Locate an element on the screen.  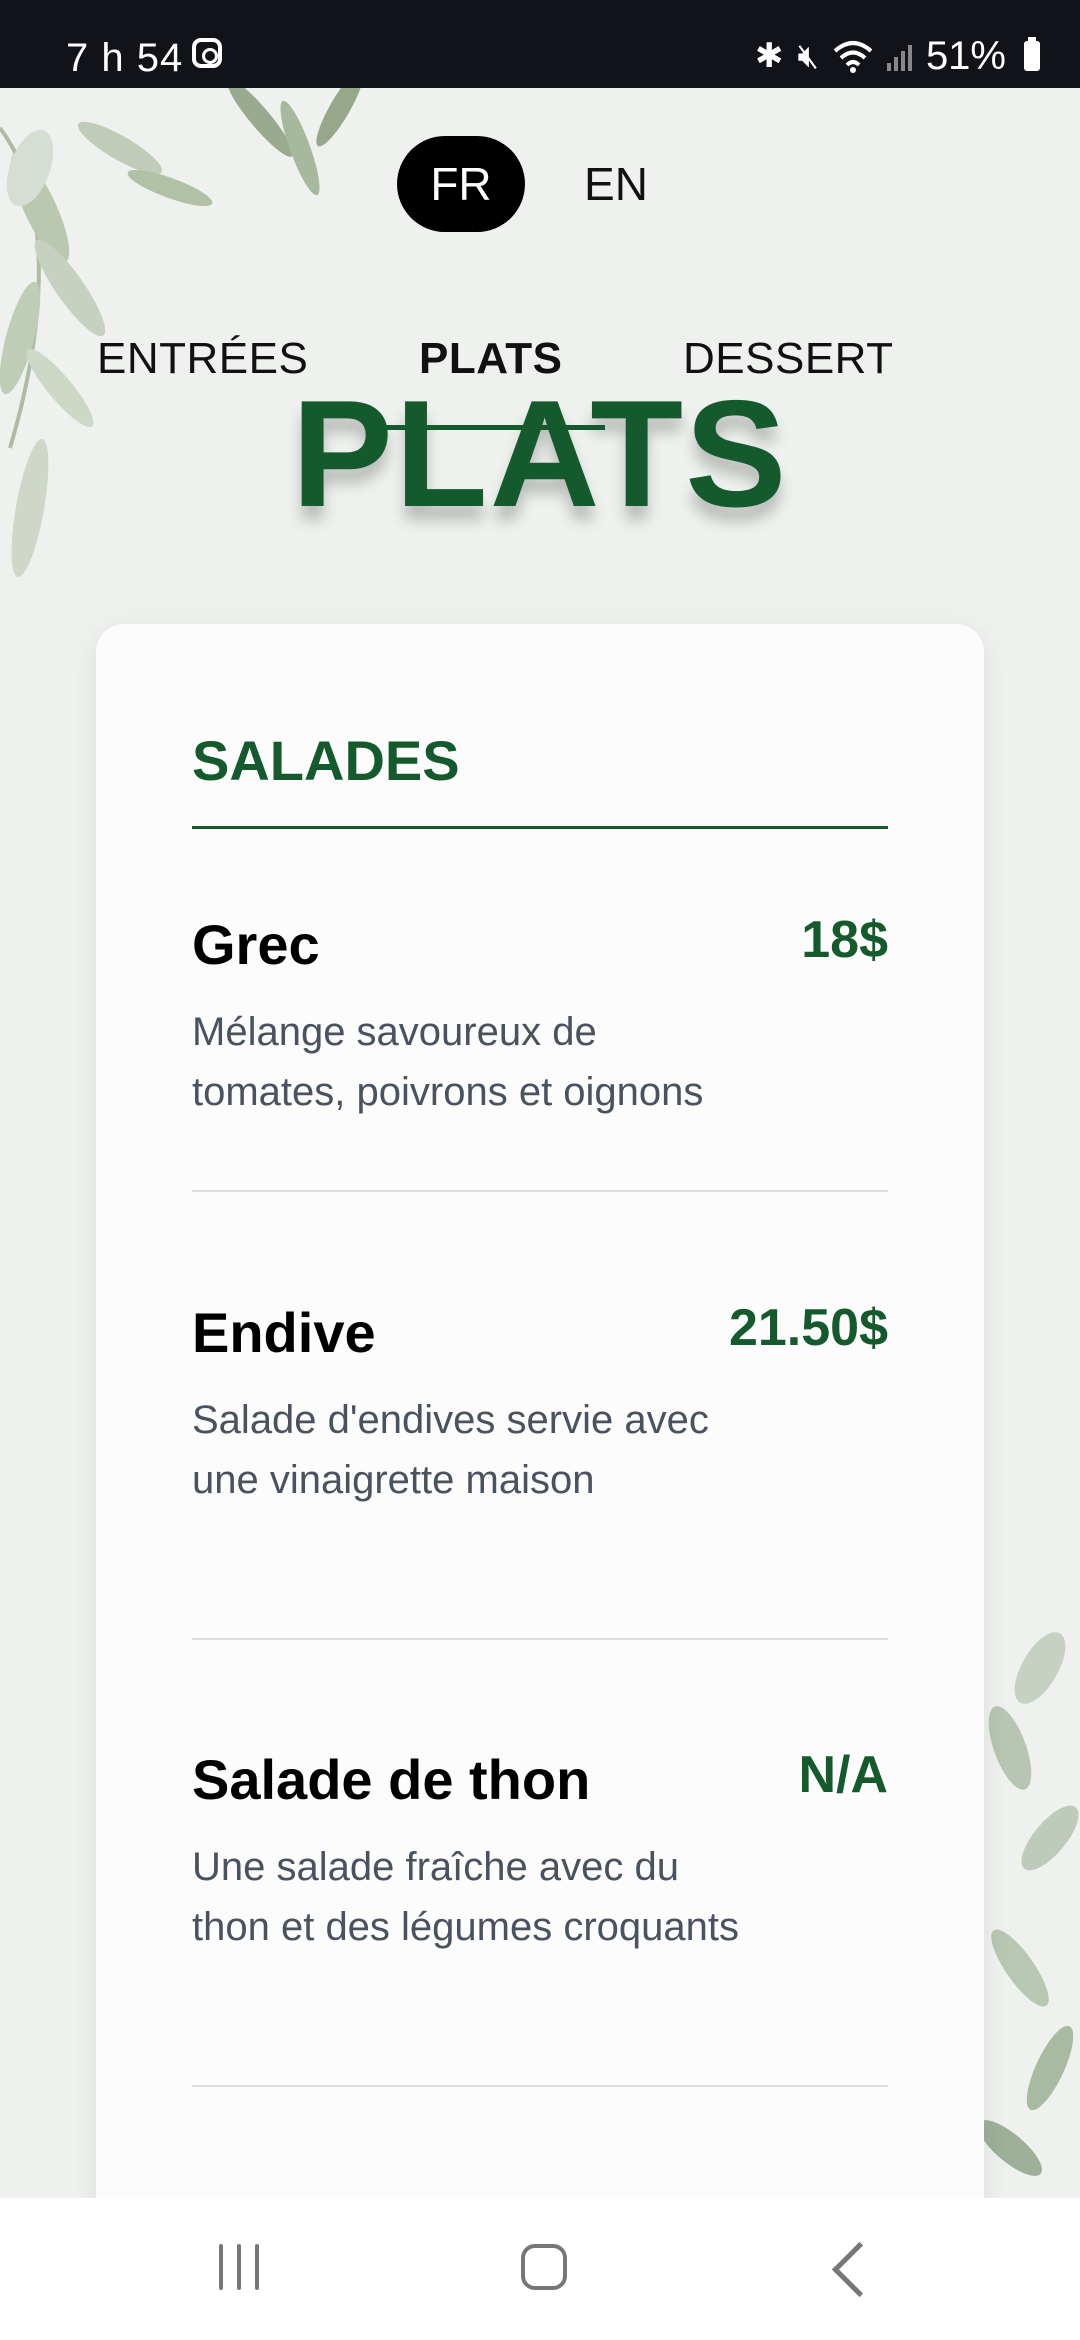
battery-icon is located at coordinates (1032, 54).